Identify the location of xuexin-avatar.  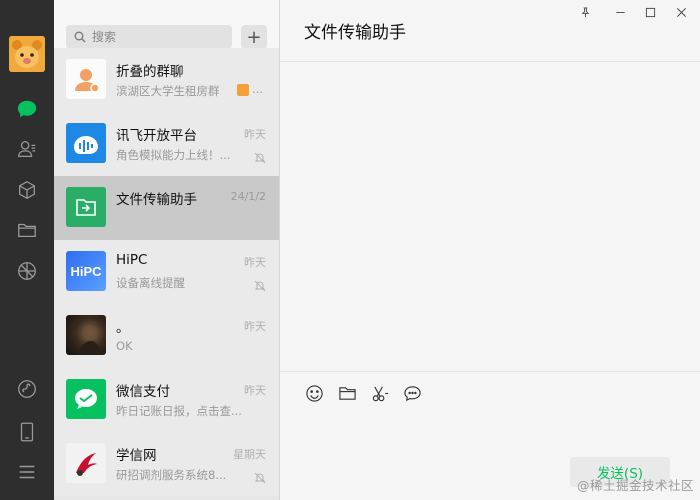
(86, 463).